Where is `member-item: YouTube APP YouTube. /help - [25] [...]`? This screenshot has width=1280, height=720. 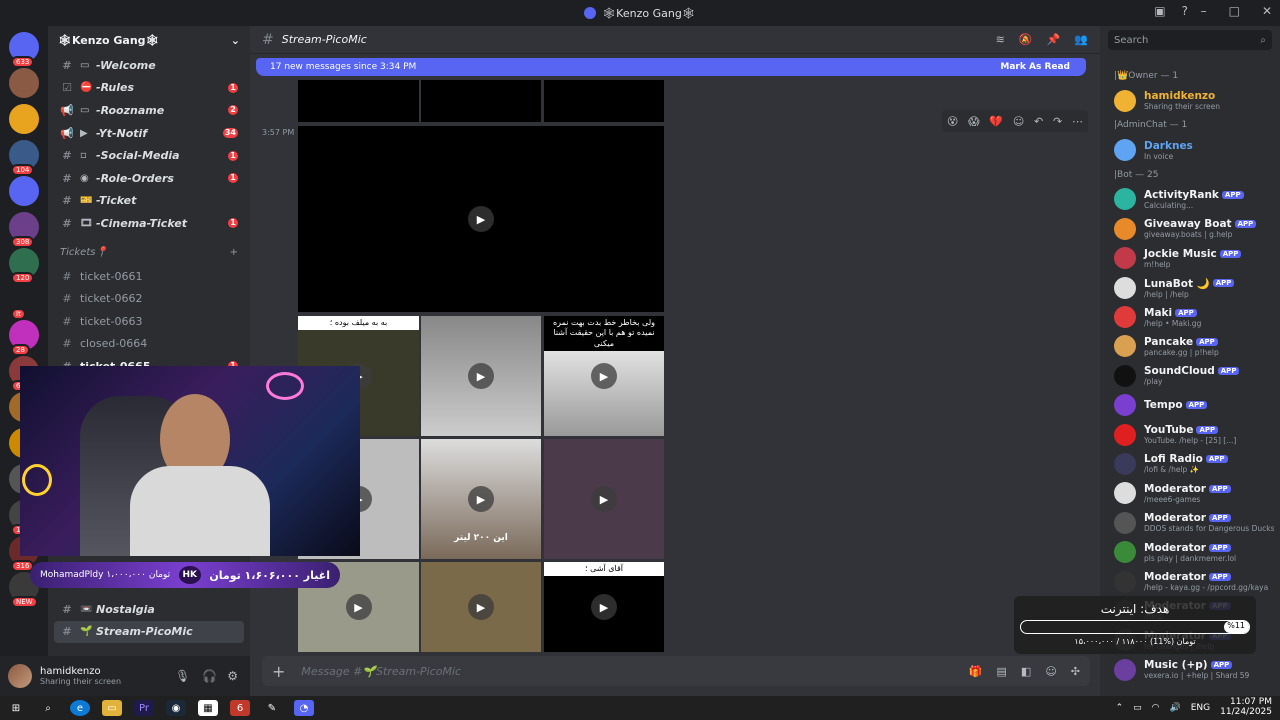
member-item: YouTube APP YouTube. /help - [25] [...] is located at coordinates (1190, 434).